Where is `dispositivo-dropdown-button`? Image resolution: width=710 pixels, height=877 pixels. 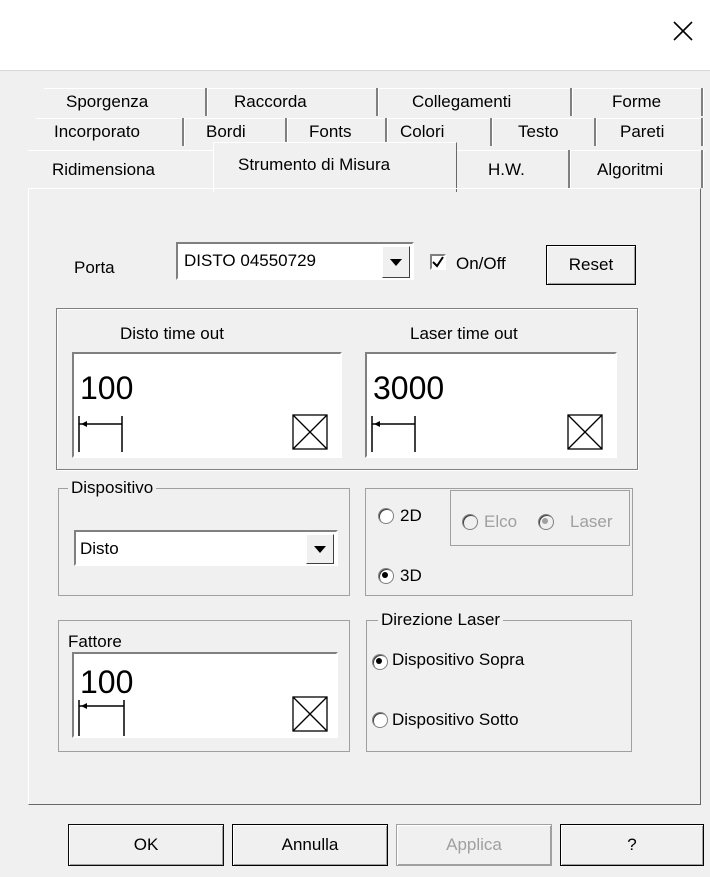 dispositivo-dropdown-button is located at coordinates (320, 549).